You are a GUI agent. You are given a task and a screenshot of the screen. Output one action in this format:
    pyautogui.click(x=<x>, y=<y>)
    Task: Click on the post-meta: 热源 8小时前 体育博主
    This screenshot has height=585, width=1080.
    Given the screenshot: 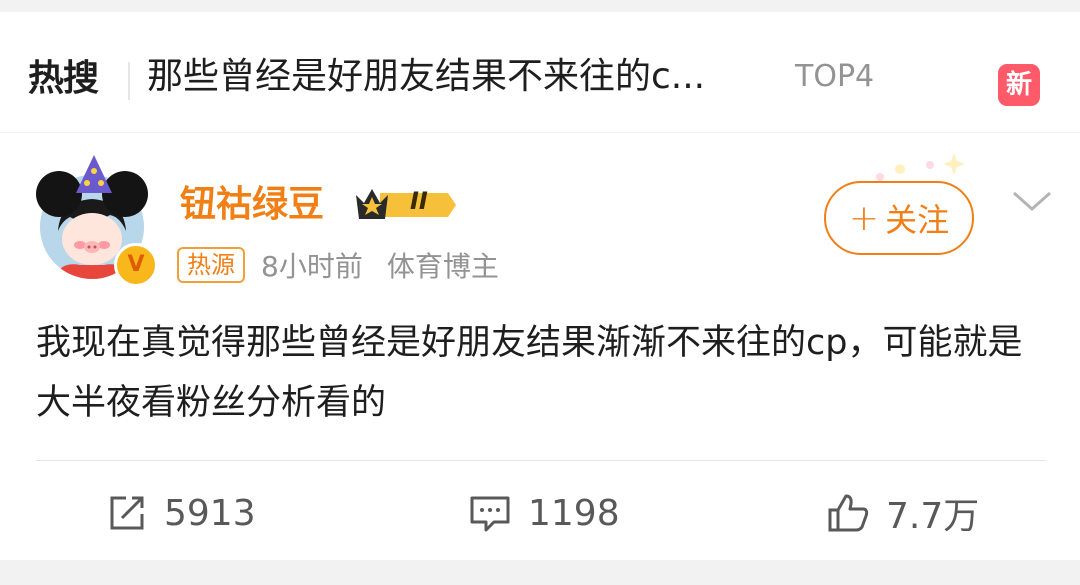 What is the action you would take?
    pyautogui.click(x=338, y=265)
    